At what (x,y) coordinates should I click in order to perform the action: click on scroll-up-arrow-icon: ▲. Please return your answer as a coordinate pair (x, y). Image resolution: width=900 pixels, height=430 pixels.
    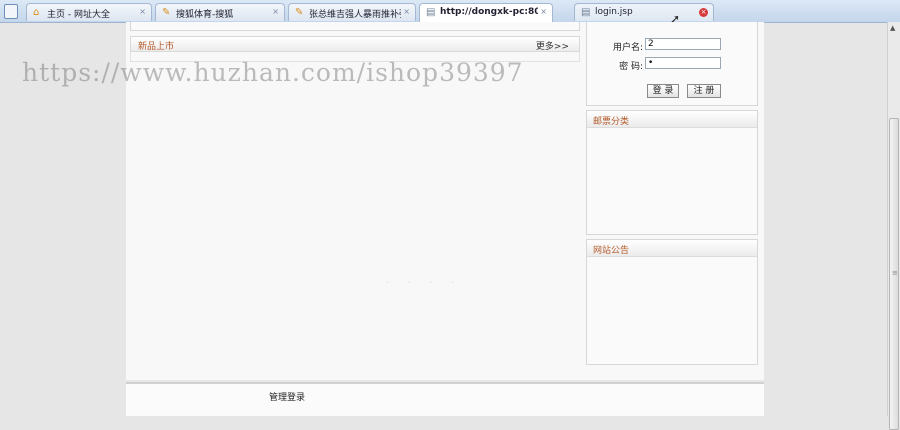
    Looking at the image, I should click on (892, 28).